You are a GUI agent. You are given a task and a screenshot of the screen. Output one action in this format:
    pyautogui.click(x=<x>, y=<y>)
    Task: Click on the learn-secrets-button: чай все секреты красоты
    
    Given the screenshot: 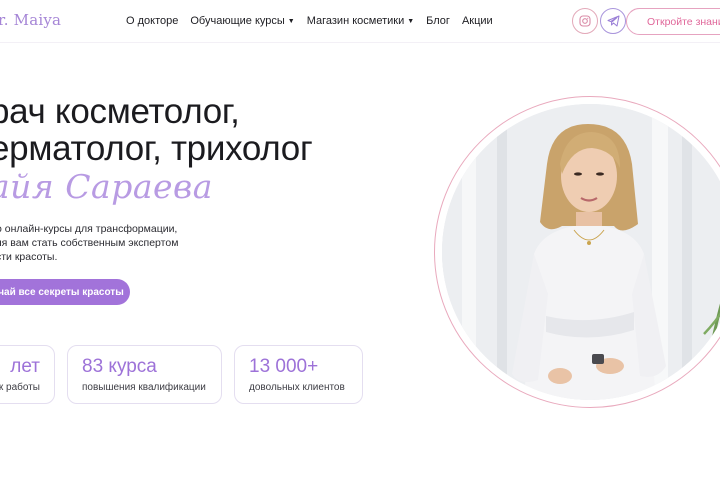 What is the action you would take?
    pyautogui.click(x=65, y=292)
    